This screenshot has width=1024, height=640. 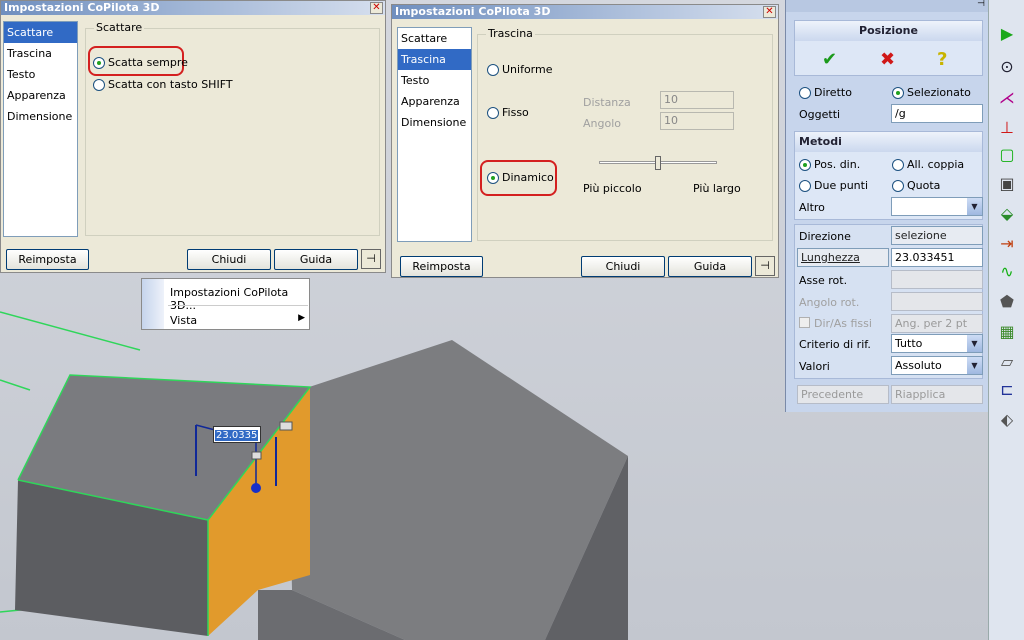 What do you see at coordinates (237, 434) in the screenshot?
I see `dimension-input: 23.0335` at bounding box center [237, 434].